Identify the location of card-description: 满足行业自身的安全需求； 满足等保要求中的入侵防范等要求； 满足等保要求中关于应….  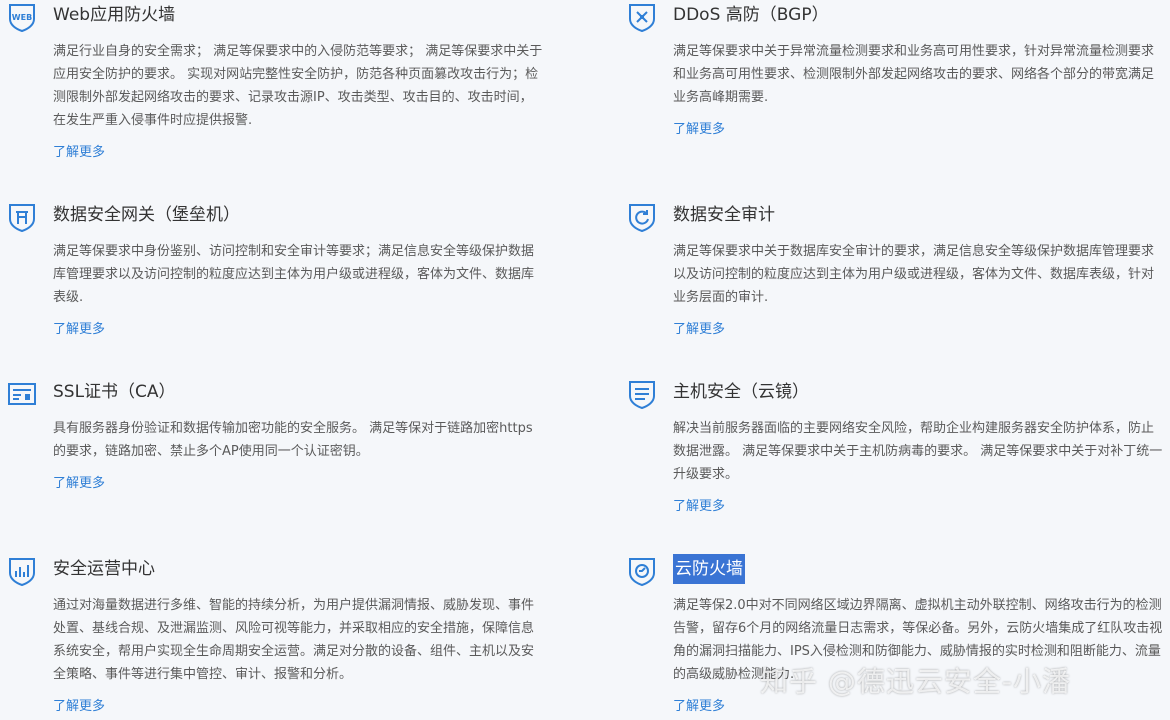
(298, 86).